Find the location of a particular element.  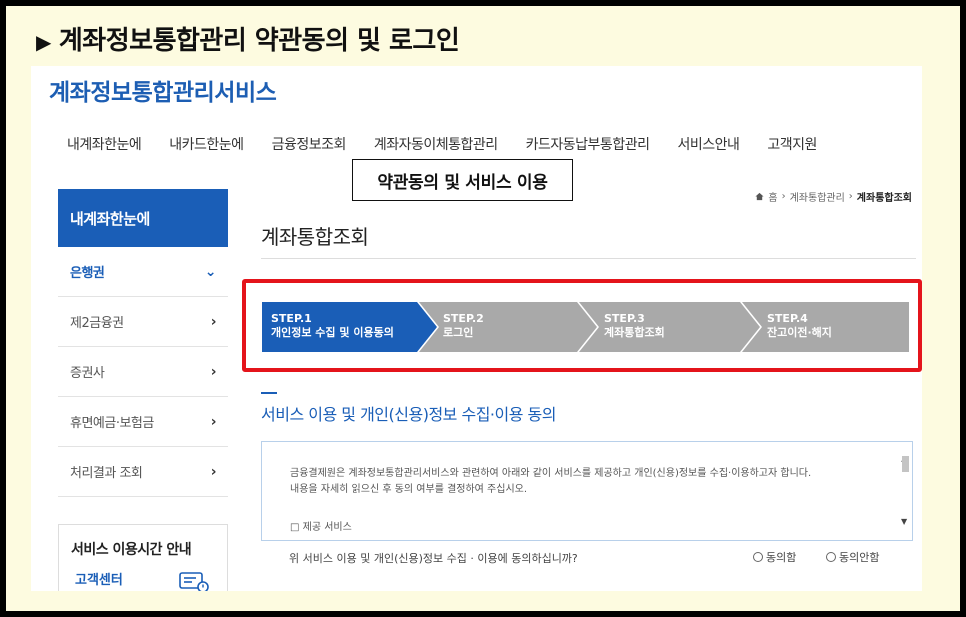

scroll-thumb is located at coordinates (905, 464).